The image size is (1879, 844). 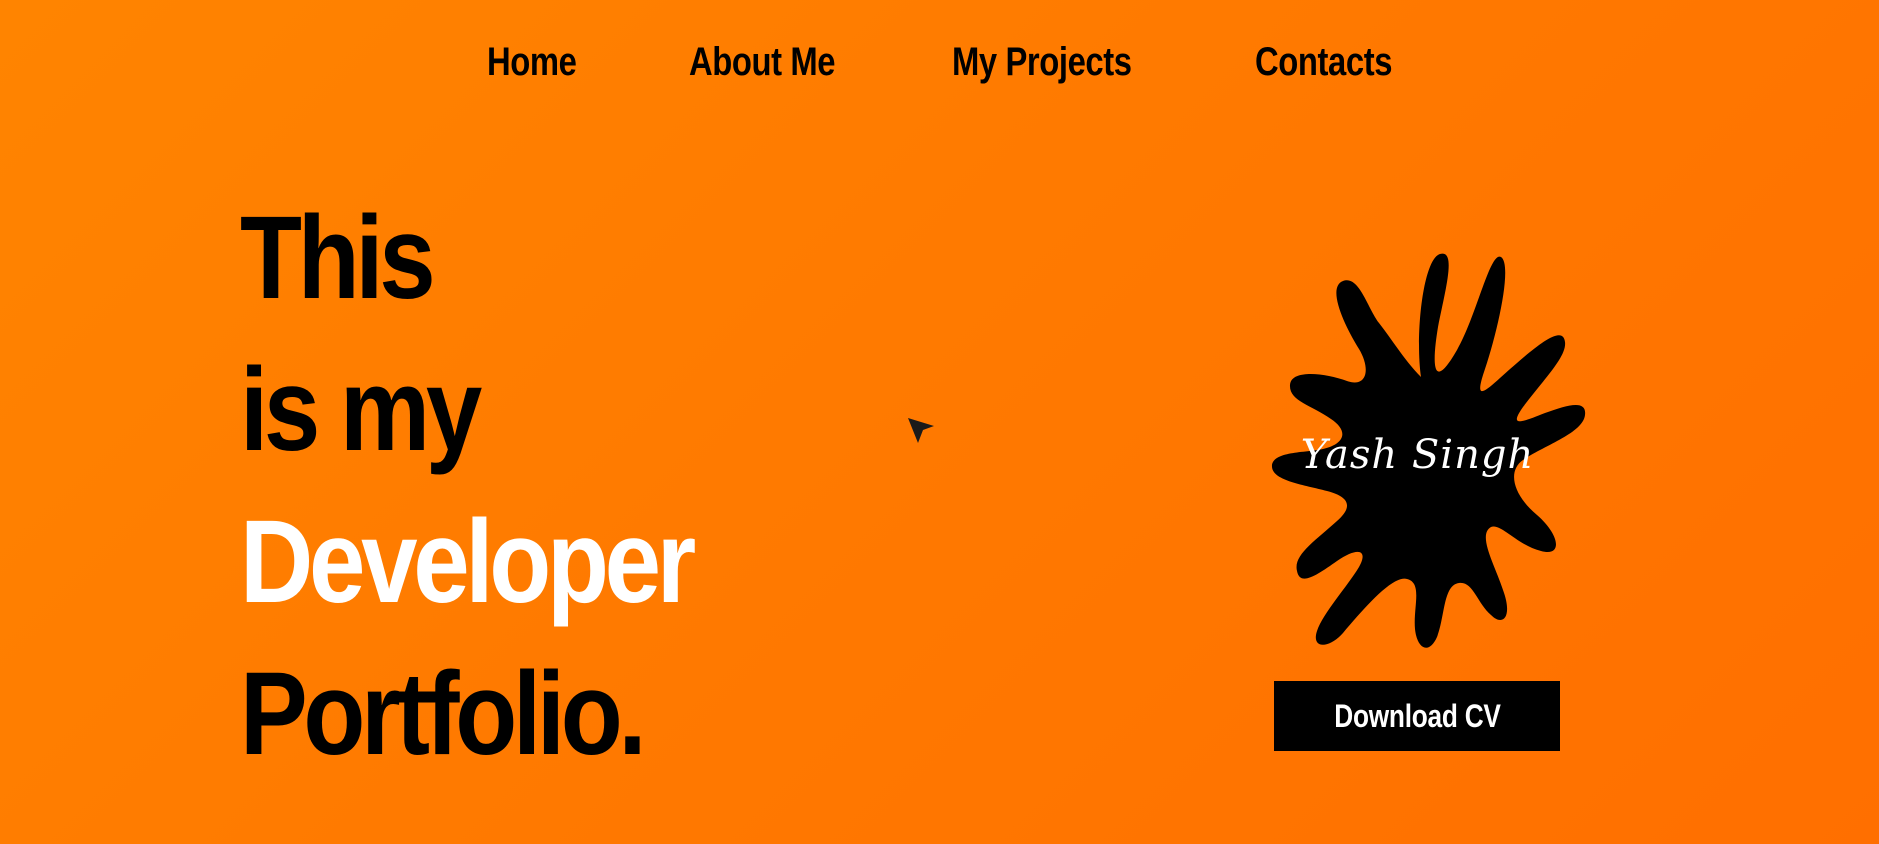 I want to click on download-cv-button: Download CV, so click(x=1417, y=716).